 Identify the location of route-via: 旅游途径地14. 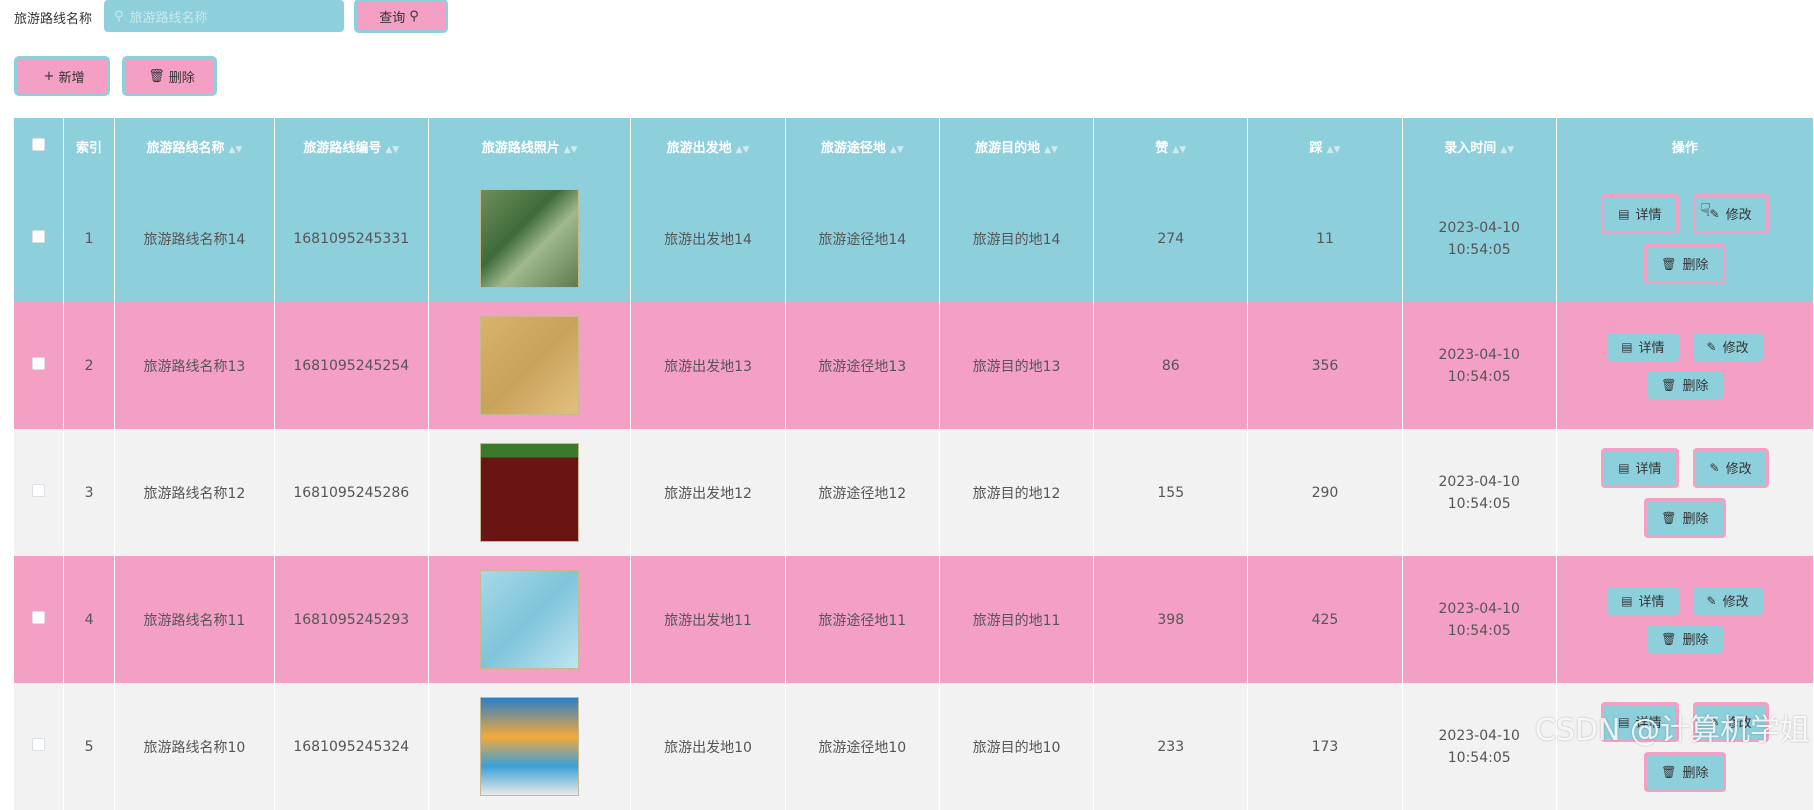
(862, 238).